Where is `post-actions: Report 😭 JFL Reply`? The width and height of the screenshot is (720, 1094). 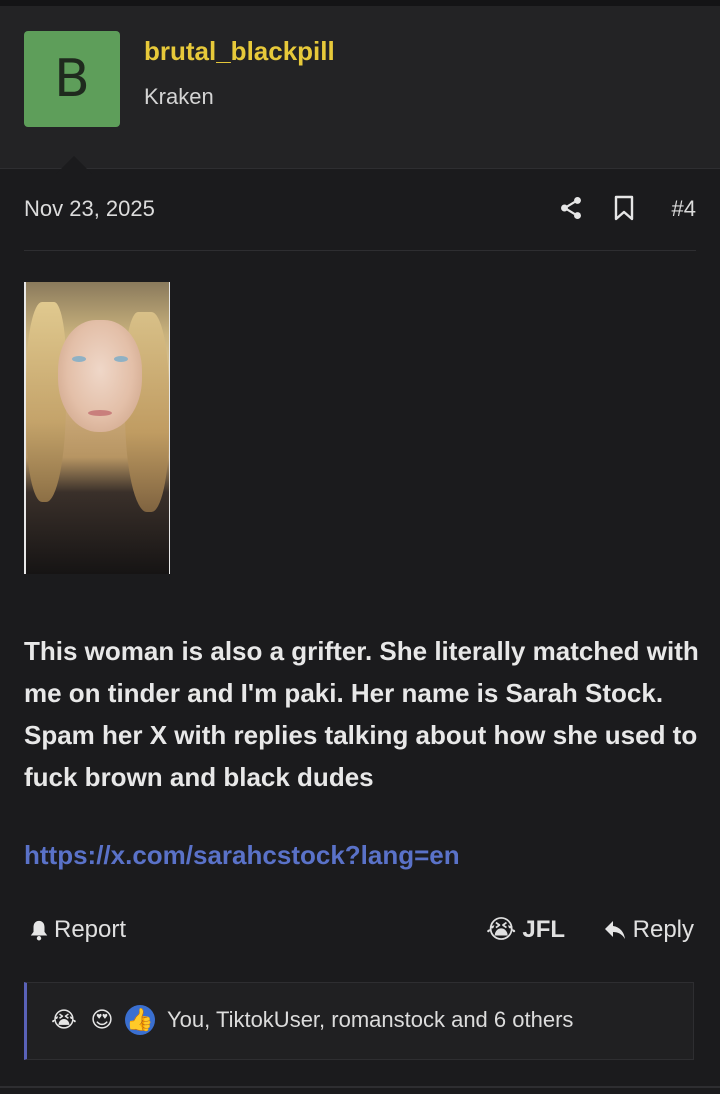
post-actions: Report 😭 JFL Reply is located at coordinates (360, 932).